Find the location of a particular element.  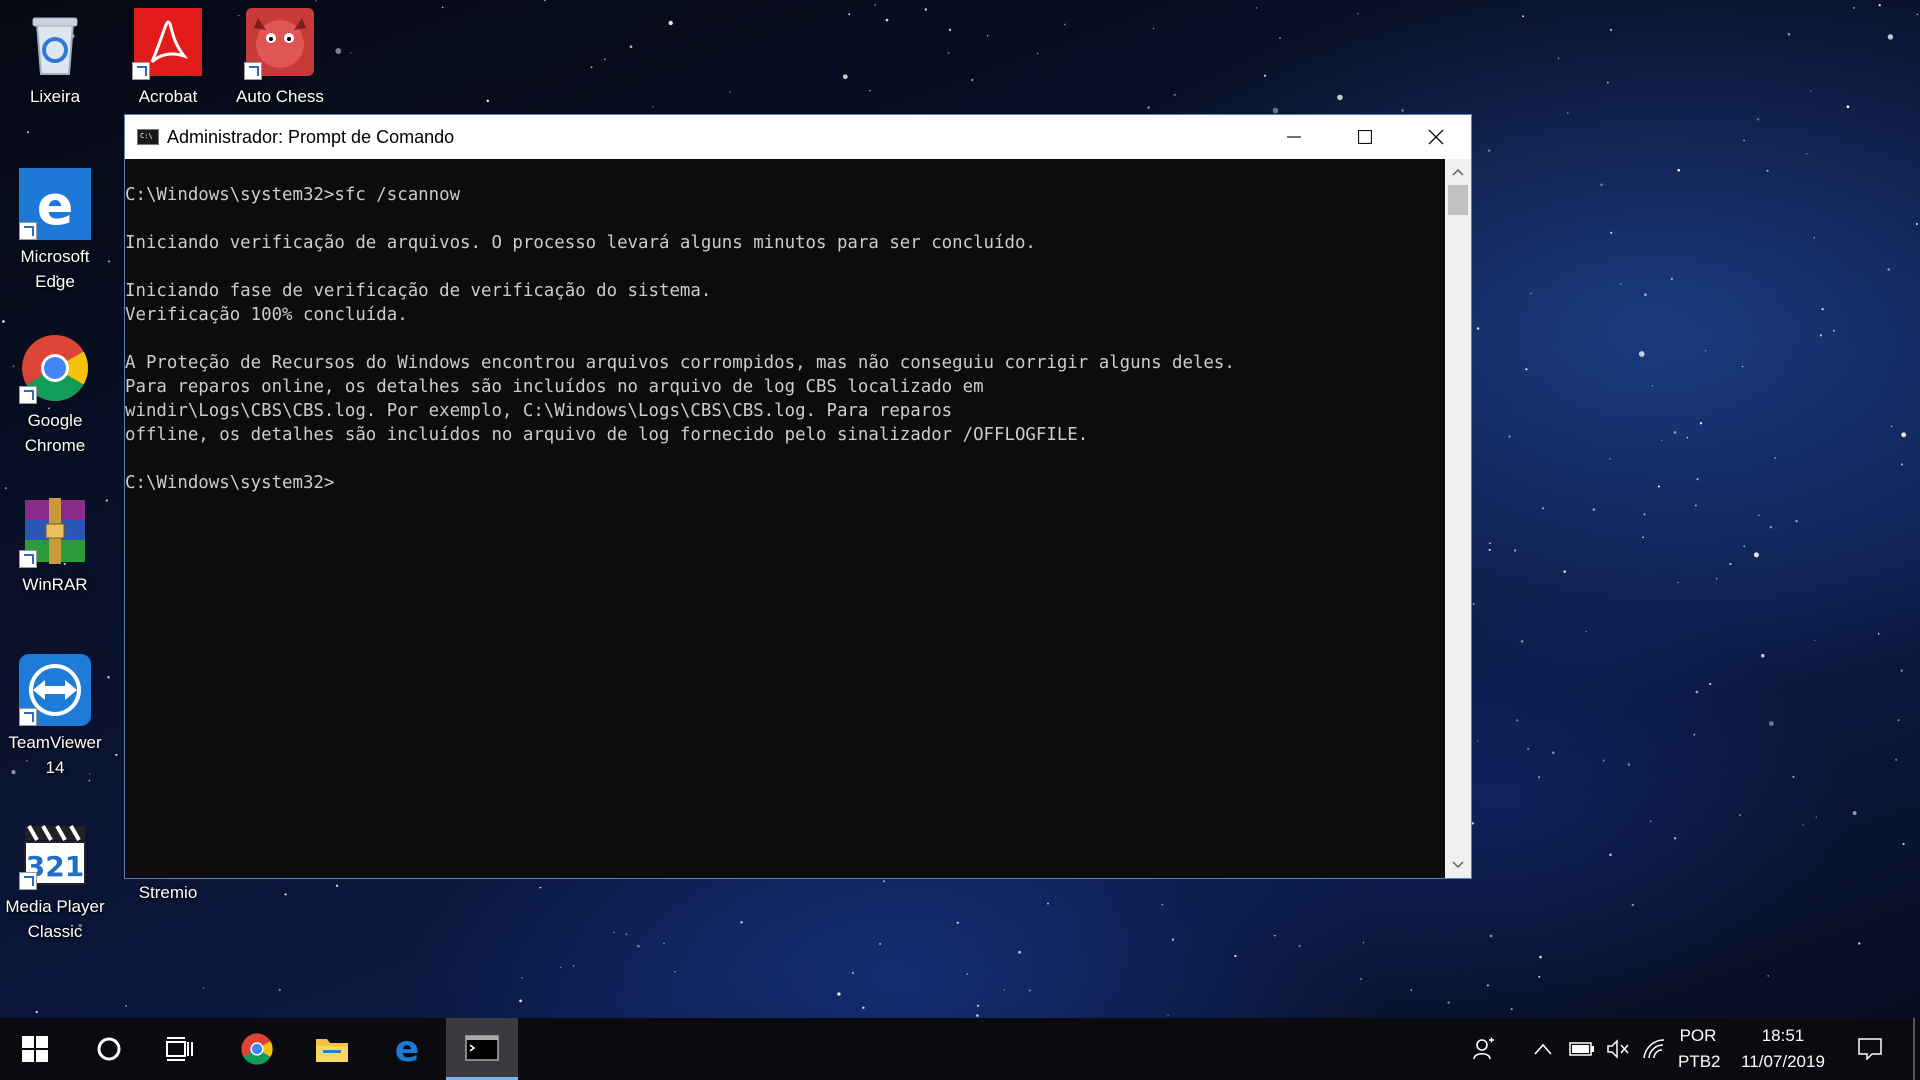

desktop-icon-label: Auto Chess is located at coordinates (280, 96).